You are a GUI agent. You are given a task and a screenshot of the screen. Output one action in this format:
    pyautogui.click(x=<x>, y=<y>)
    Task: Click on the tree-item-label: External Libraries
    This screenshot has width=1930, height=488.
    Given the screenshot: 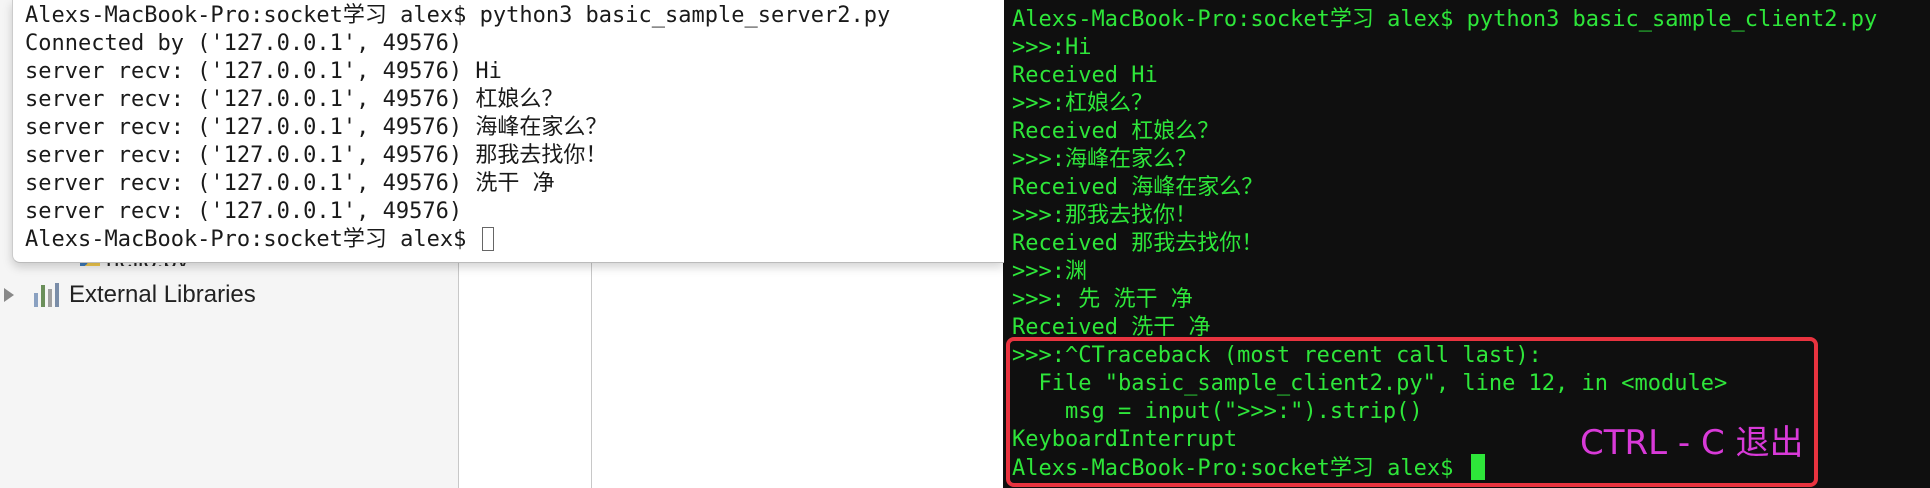 What is the action you would take?
    pyautogui.click(x=162, y=294)
    